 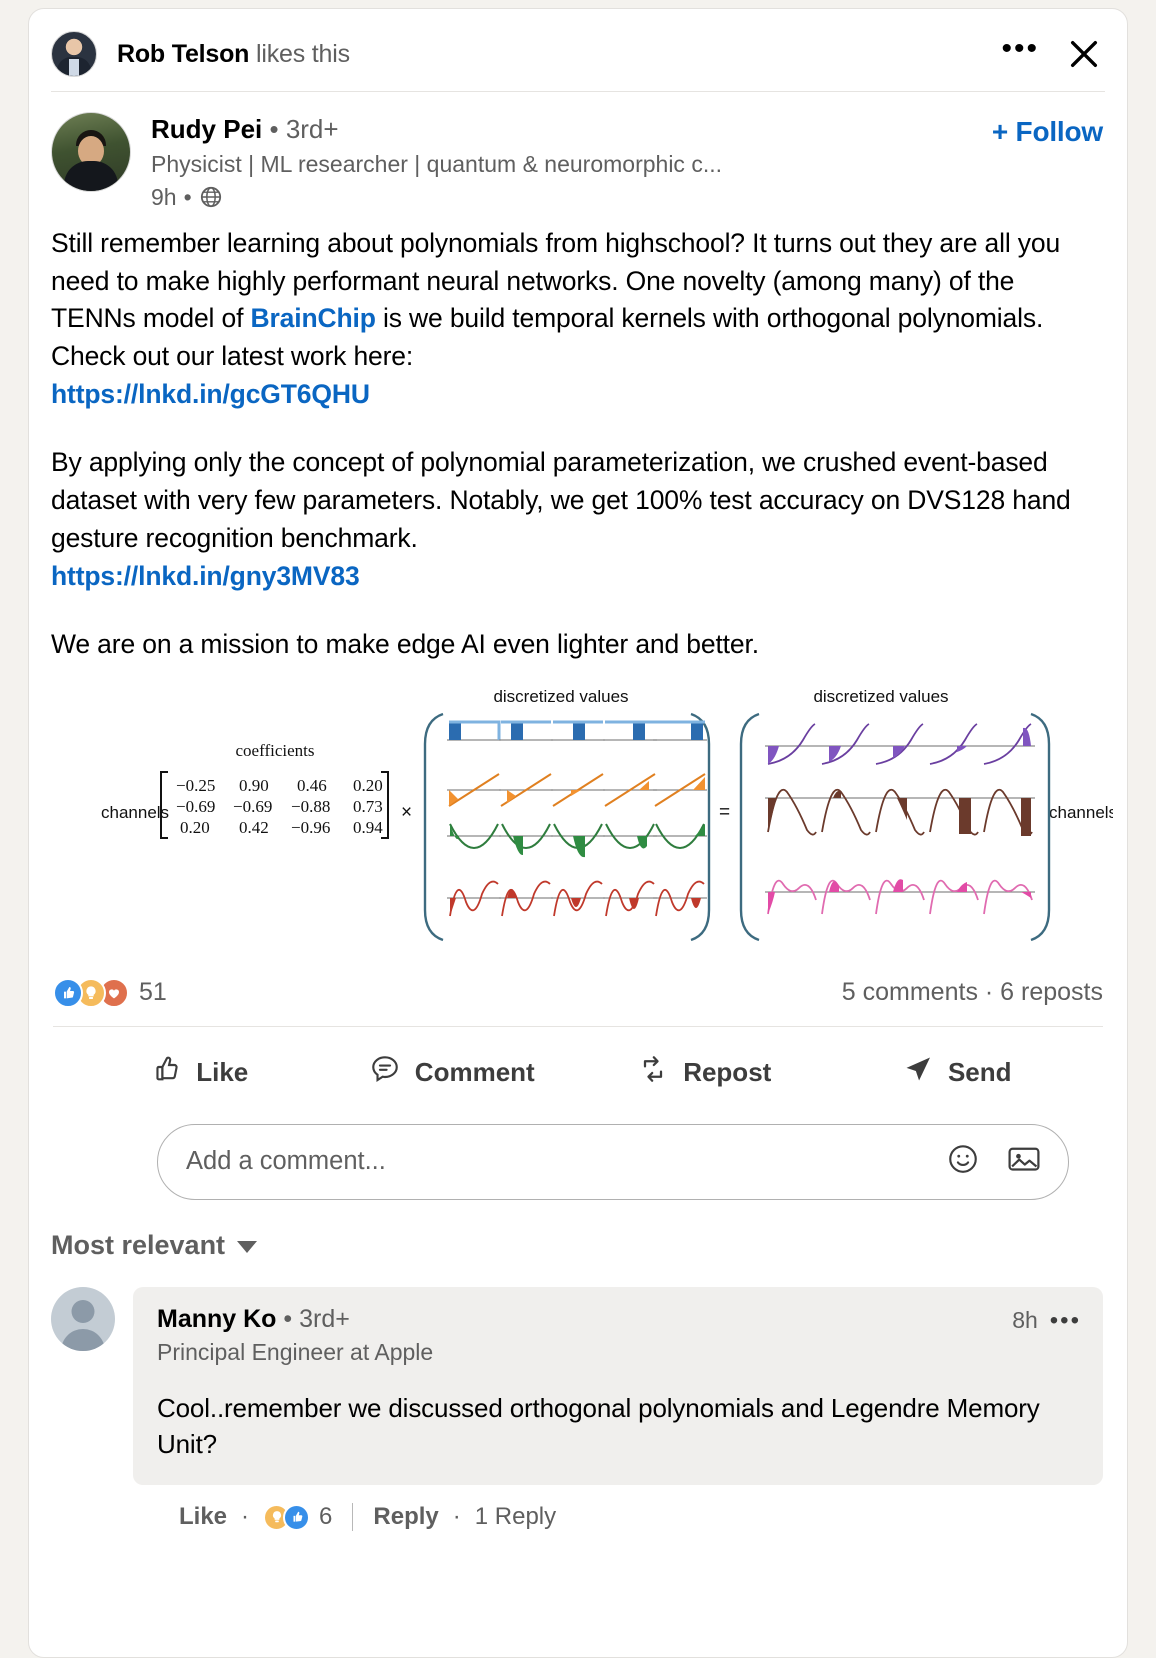 I want to click on basis-row-green, so click(x=577, y=840).